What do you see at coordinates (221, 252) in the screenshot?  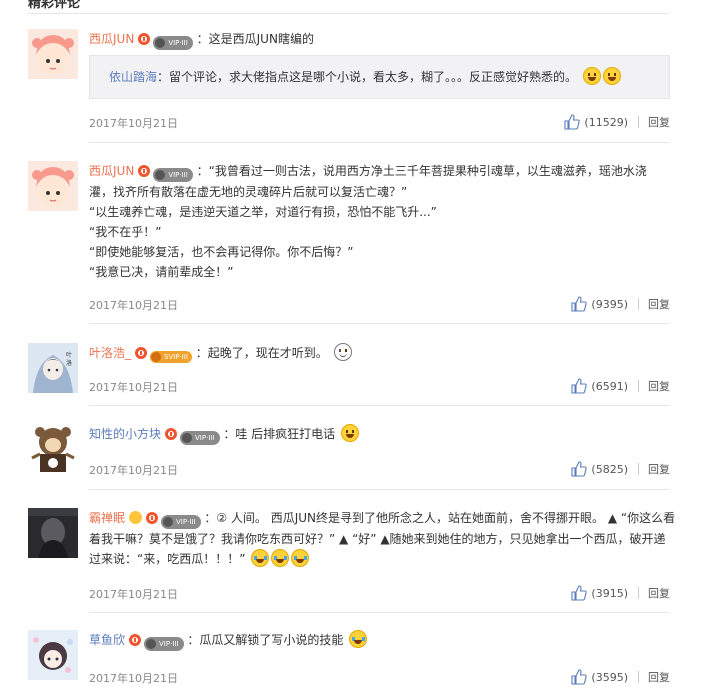 I see `comment-text: “即使她能够复活，也不会再记得你。你不后悔？”` at bounding box center [221, 252].